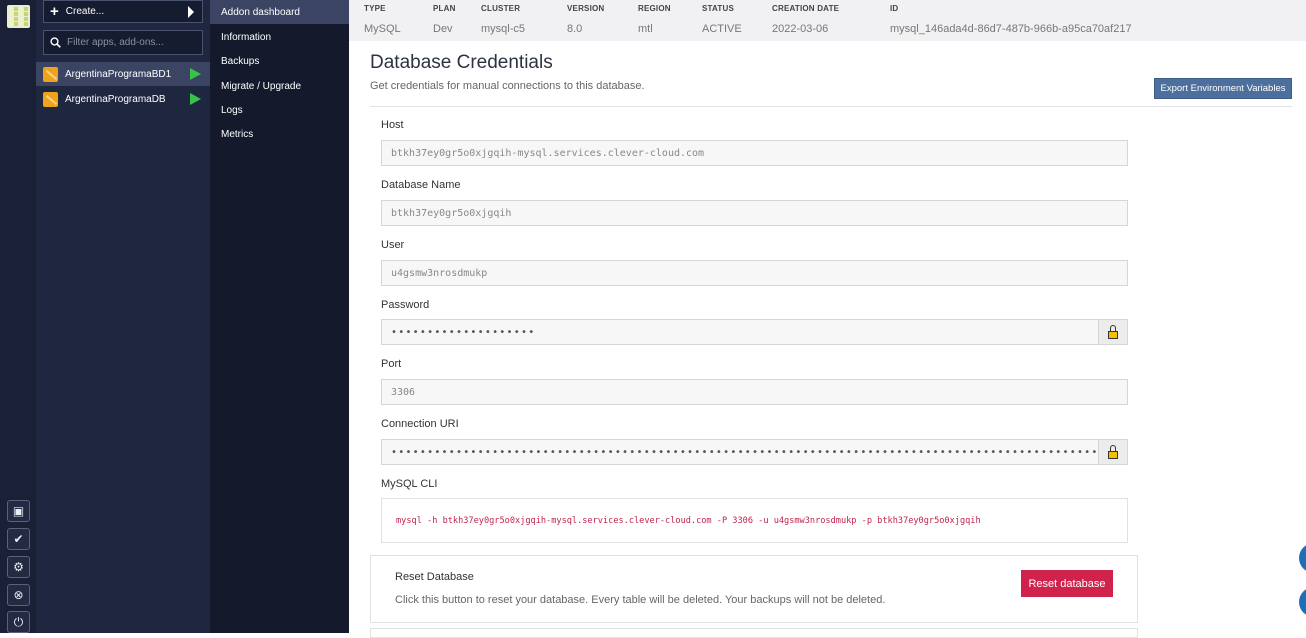  I want to click on settings-gear-icon: ⚙, so click(18, 567).